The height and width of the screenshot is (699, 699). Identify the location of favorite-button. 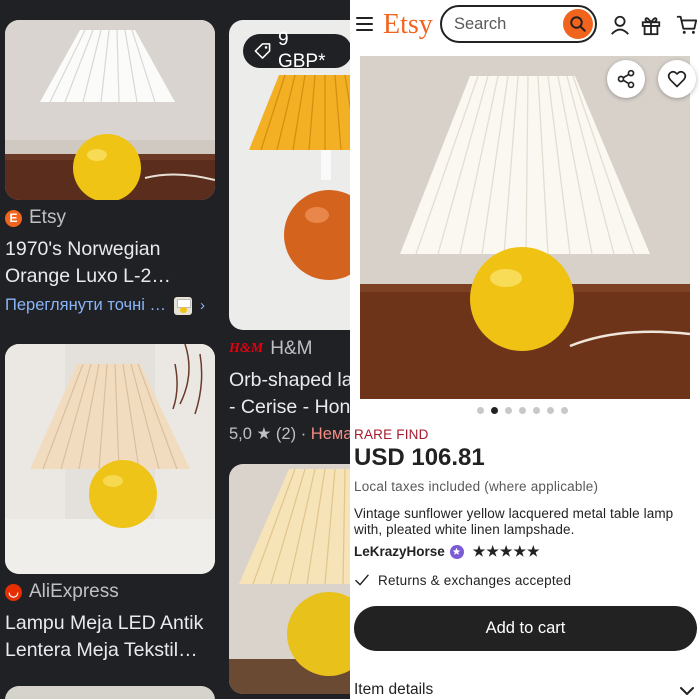
(677, 79).